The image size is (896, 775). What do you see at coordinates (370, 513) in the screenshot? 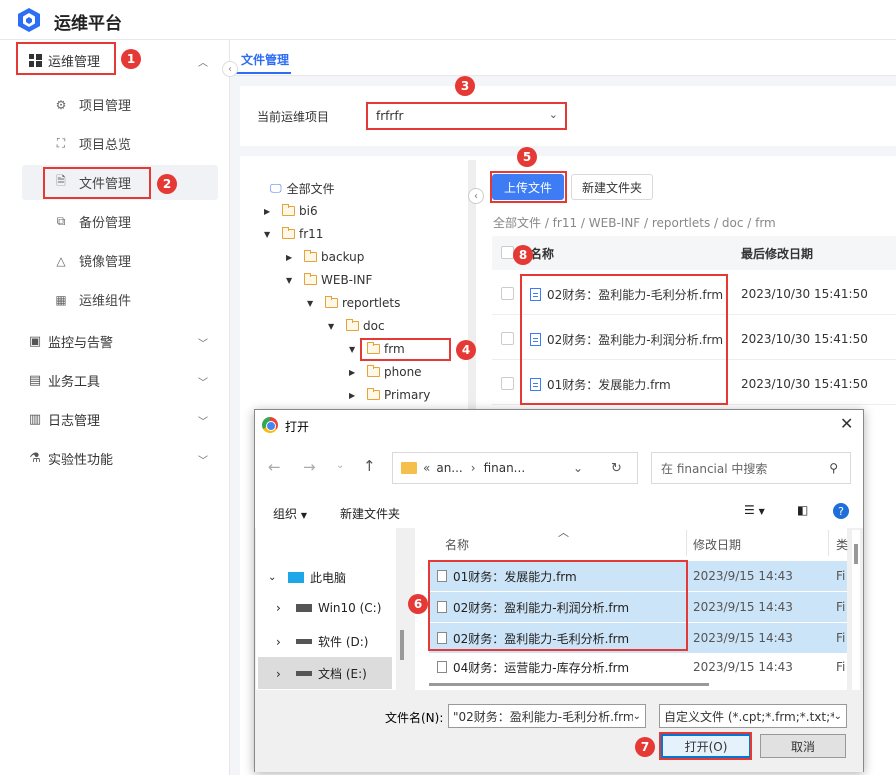
I see `dialog-new-folder-button: 新建文件夹` at bounding box center [370, 513].